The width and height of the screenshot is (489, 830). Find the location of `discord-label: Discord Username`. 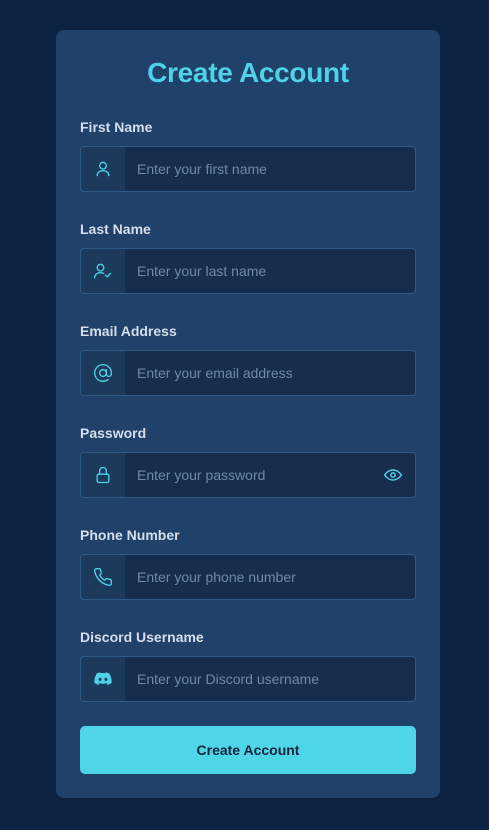

discord-label: Discord Username is located at coordinates (142, 637).